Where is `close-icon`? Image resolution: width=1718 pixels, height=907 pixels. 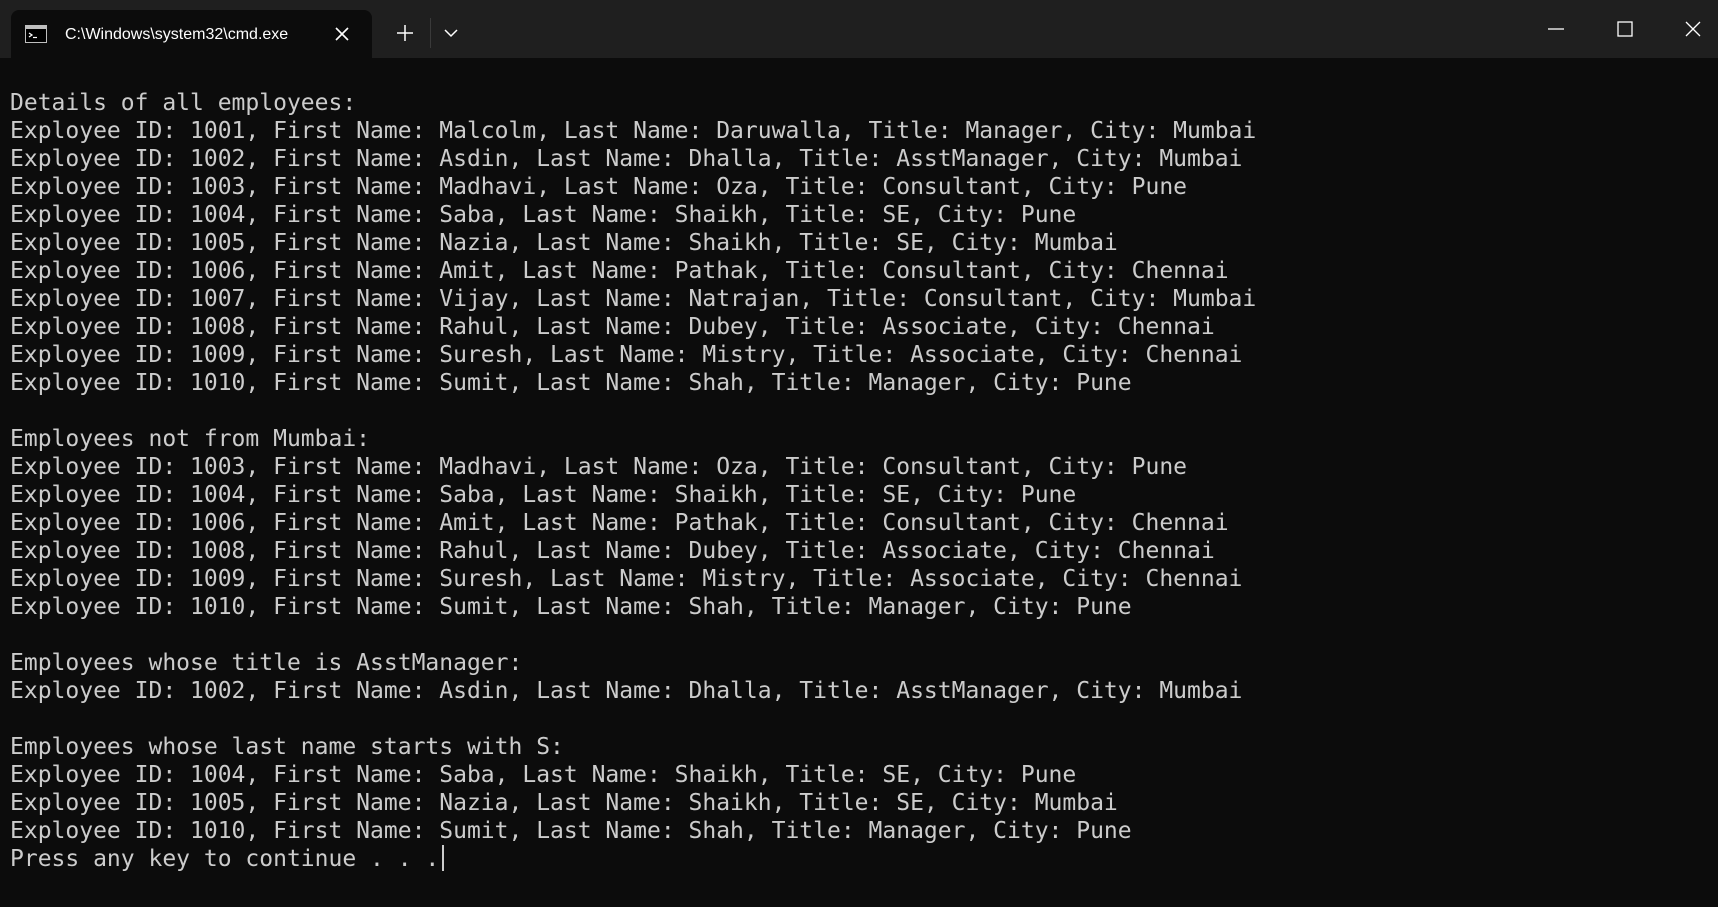 close-icon is located at coordinates (1693, 29).